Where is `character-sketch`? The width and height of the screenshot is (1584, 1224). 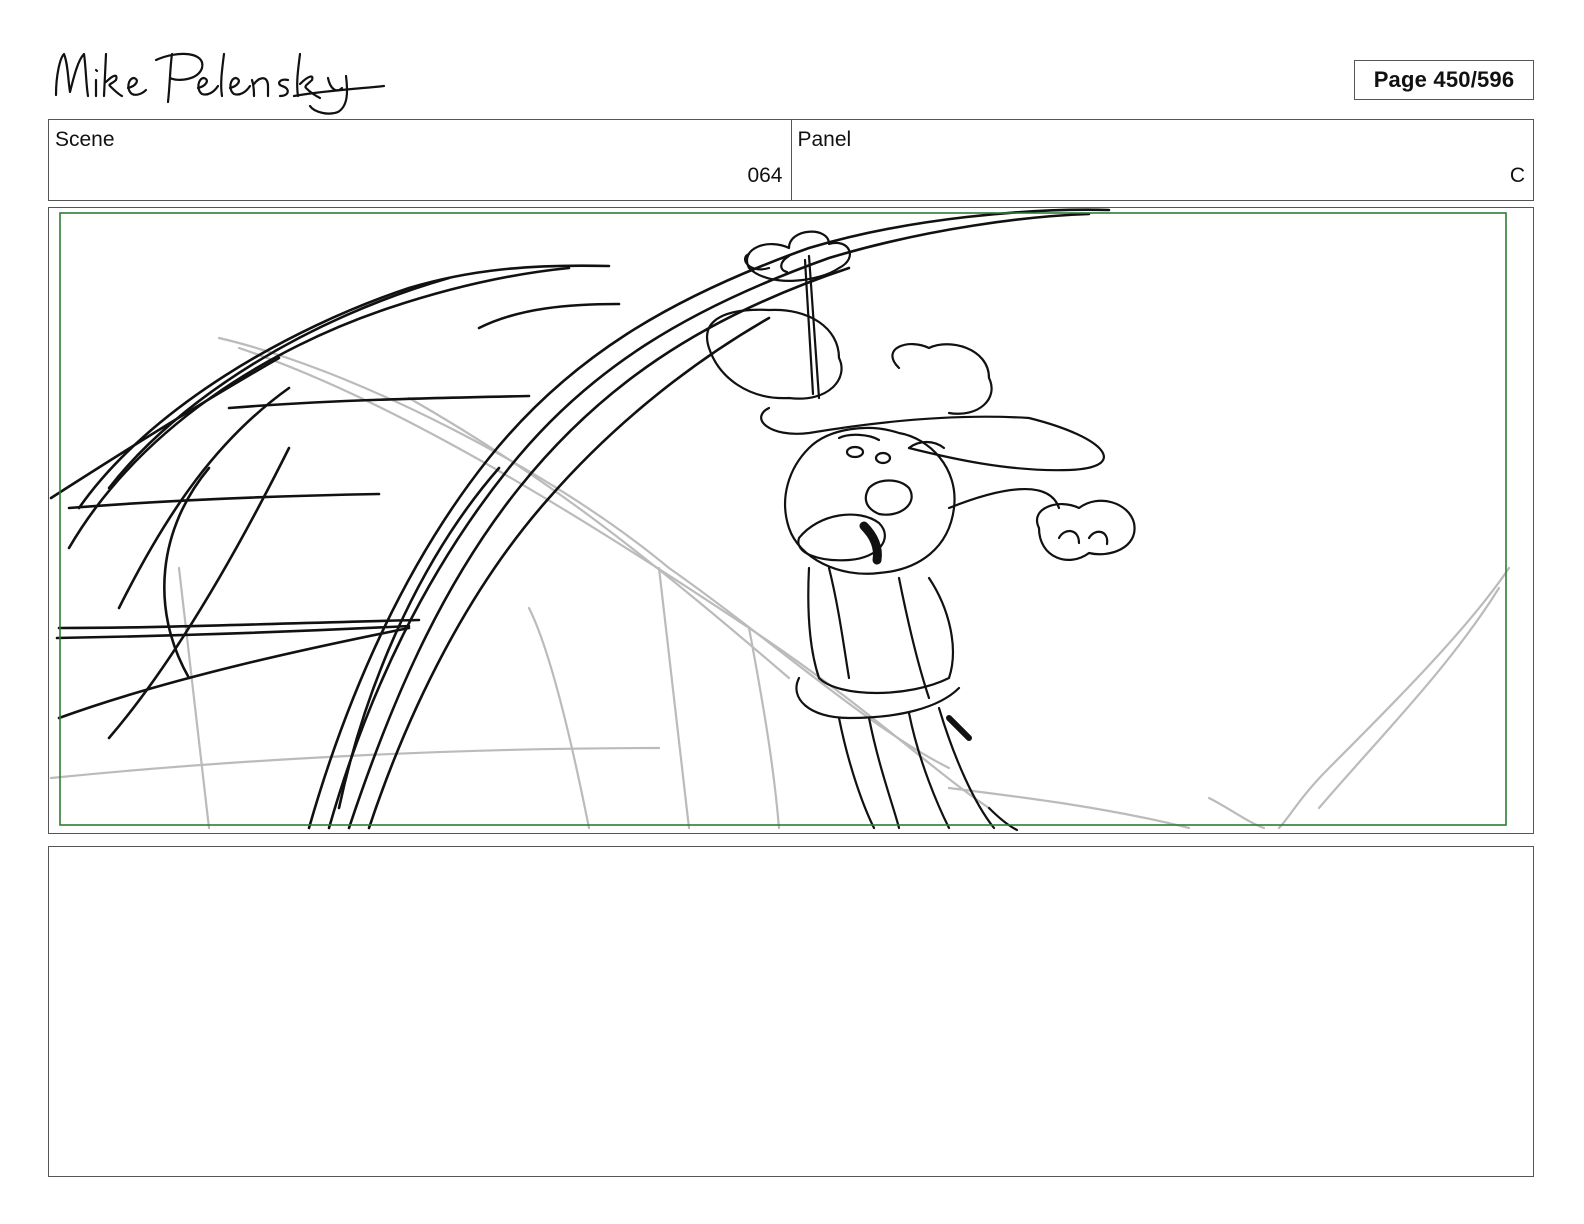
character-sketch is located at coordinates (921, 531).